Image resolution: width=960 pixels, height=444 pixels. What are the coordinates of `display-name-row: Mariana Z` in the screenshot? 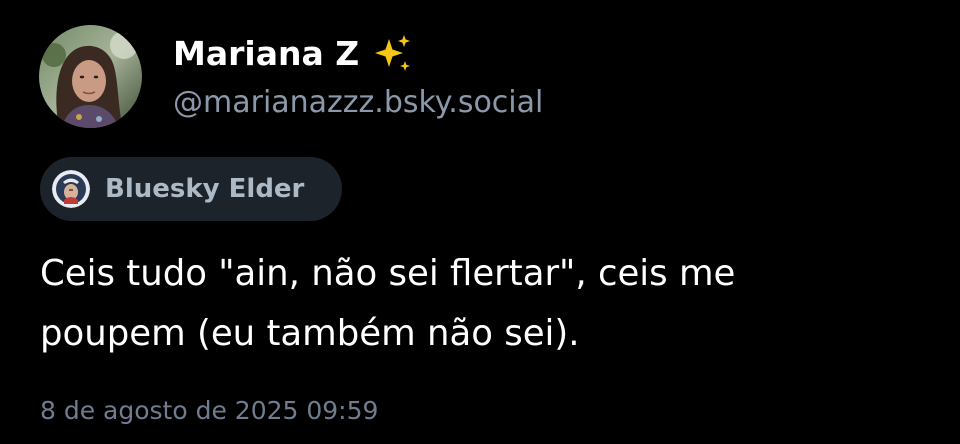 It's located at (293, 54).